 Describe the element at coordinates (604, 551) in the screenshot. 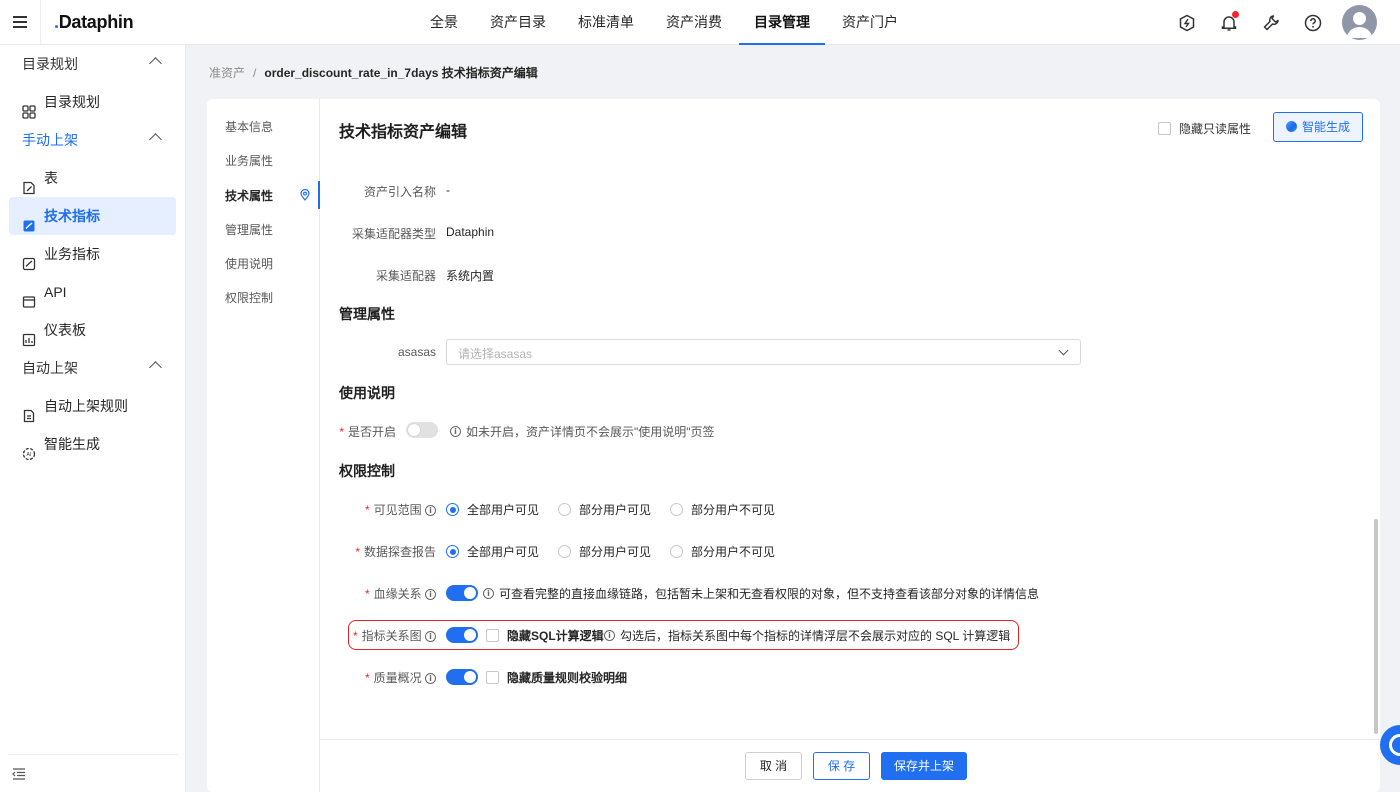

I see `explore-partial: 部分用户可见` at that location.